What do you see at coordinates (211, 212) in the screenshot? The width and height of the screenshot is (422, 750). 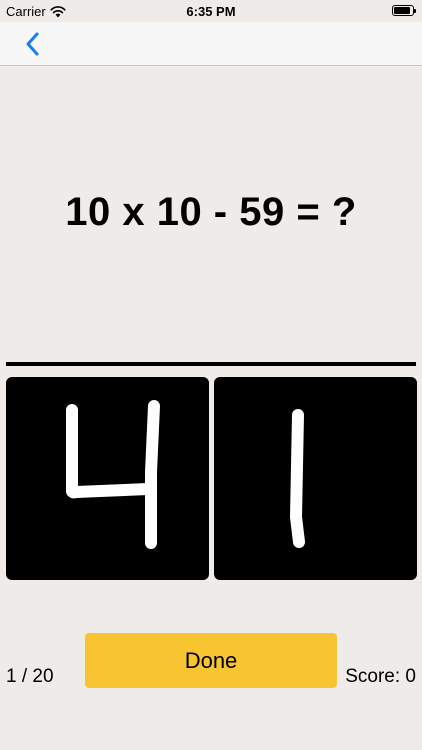 I see `math-question: 10 x 10 - 59 = ?` at bounding box center [211, 212].